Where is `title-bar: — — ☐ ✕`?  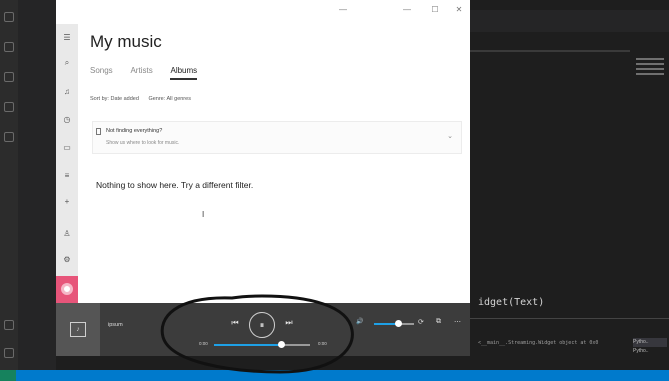
title-bar: — — ☐ ✕ is located at coordinates (263, 12).